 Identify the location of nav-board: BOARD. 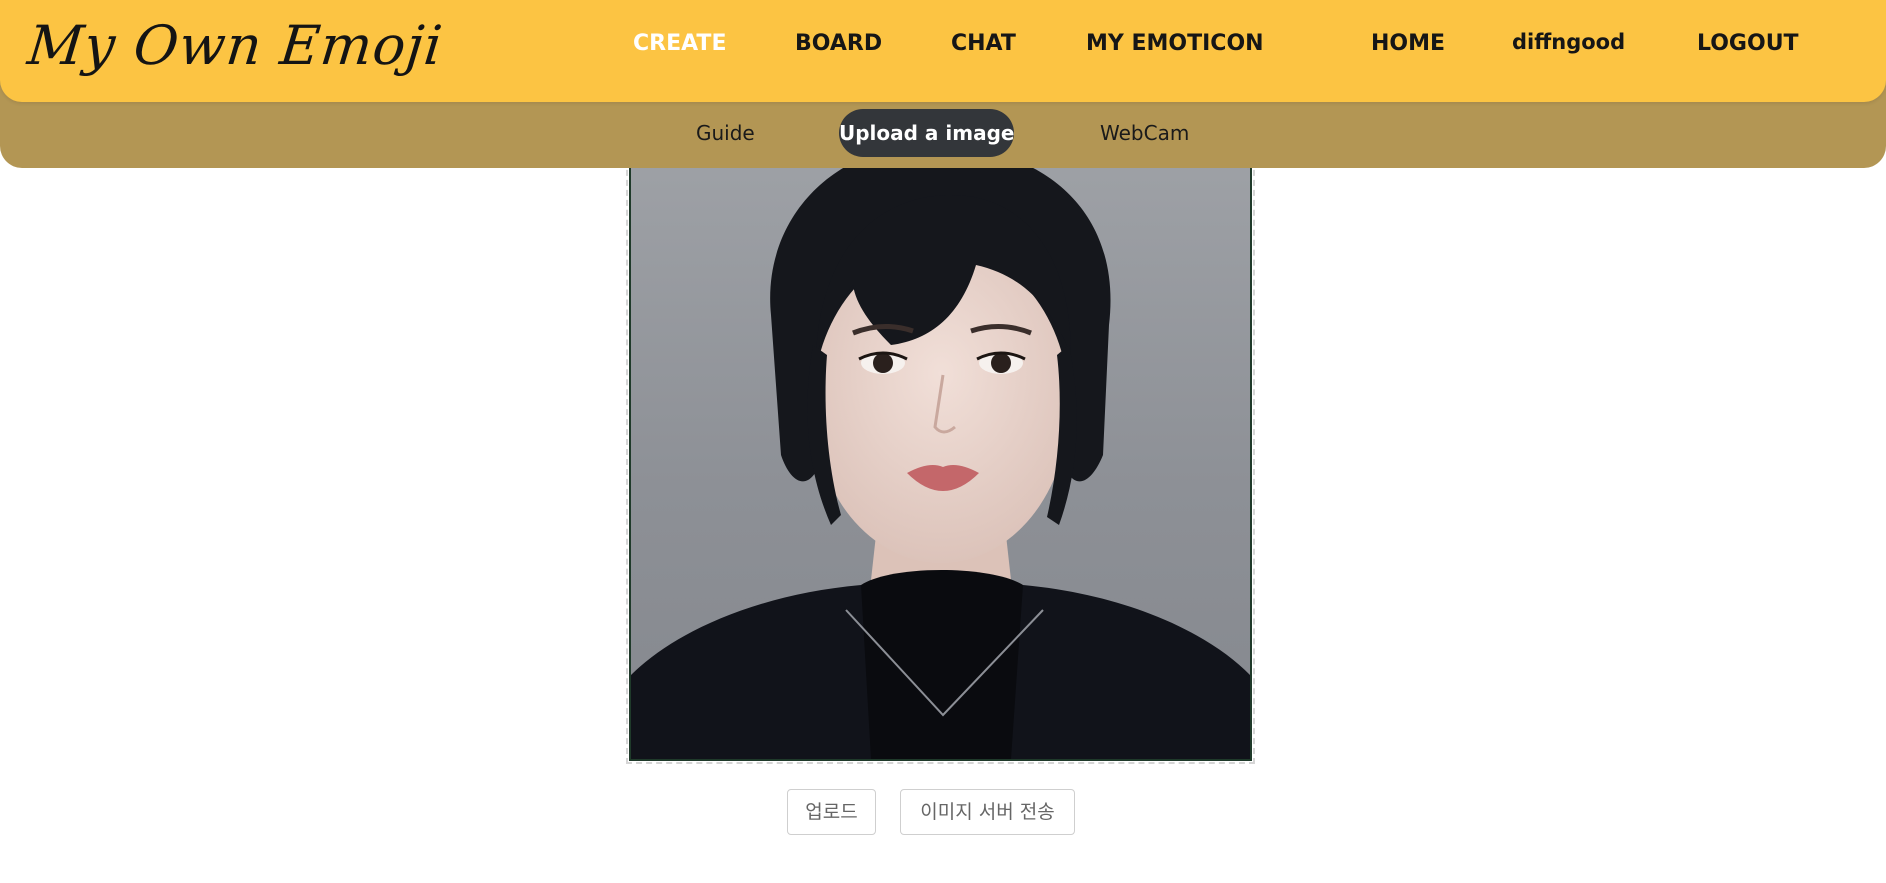
(838, 44).